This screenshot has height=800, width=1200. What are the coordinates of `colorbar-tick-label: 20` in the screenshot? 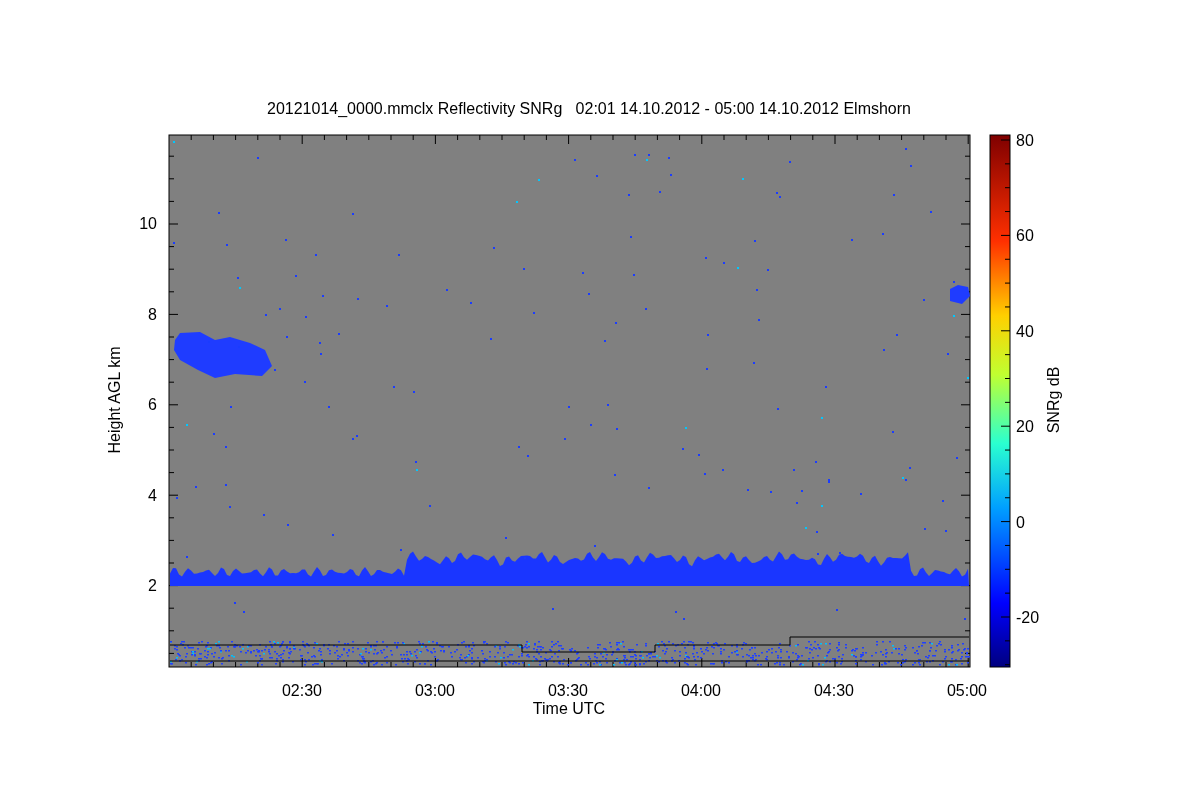 It's located at (1025, 427).